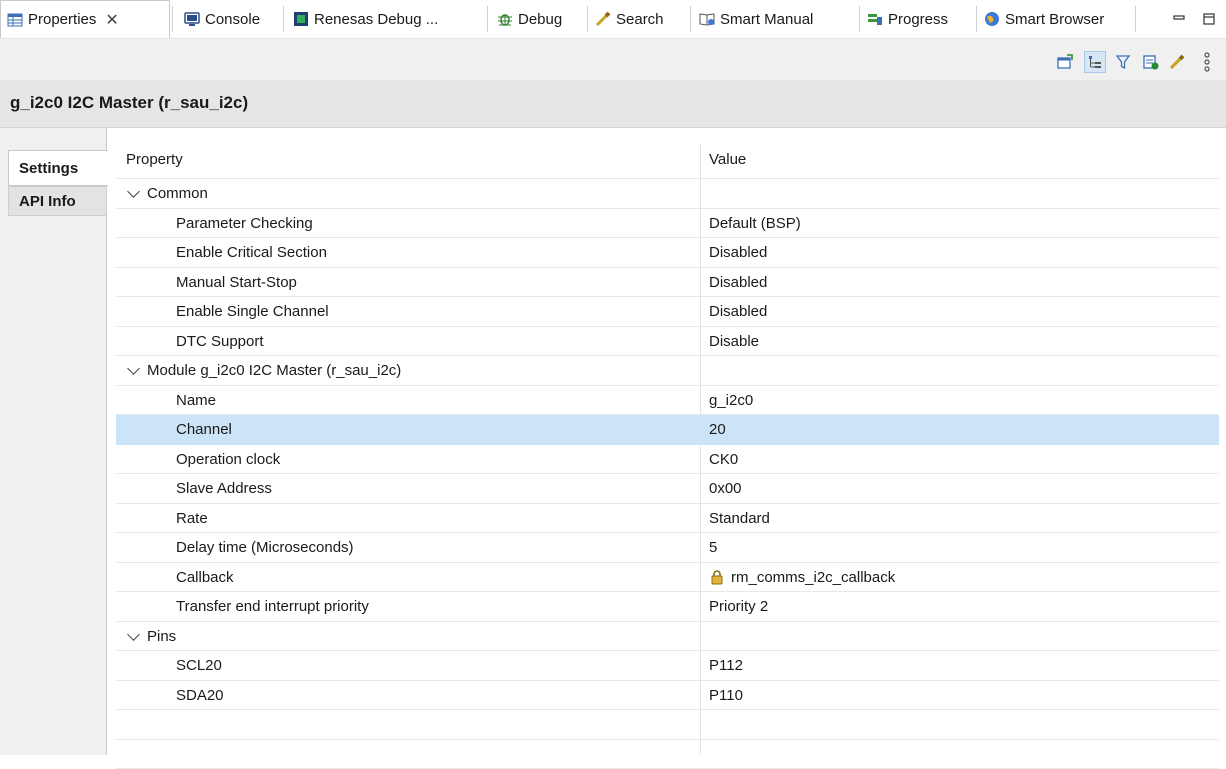 This screenshot has width=1226, height=769. I want to click on property-cell: SCL20, so click(199, 665).